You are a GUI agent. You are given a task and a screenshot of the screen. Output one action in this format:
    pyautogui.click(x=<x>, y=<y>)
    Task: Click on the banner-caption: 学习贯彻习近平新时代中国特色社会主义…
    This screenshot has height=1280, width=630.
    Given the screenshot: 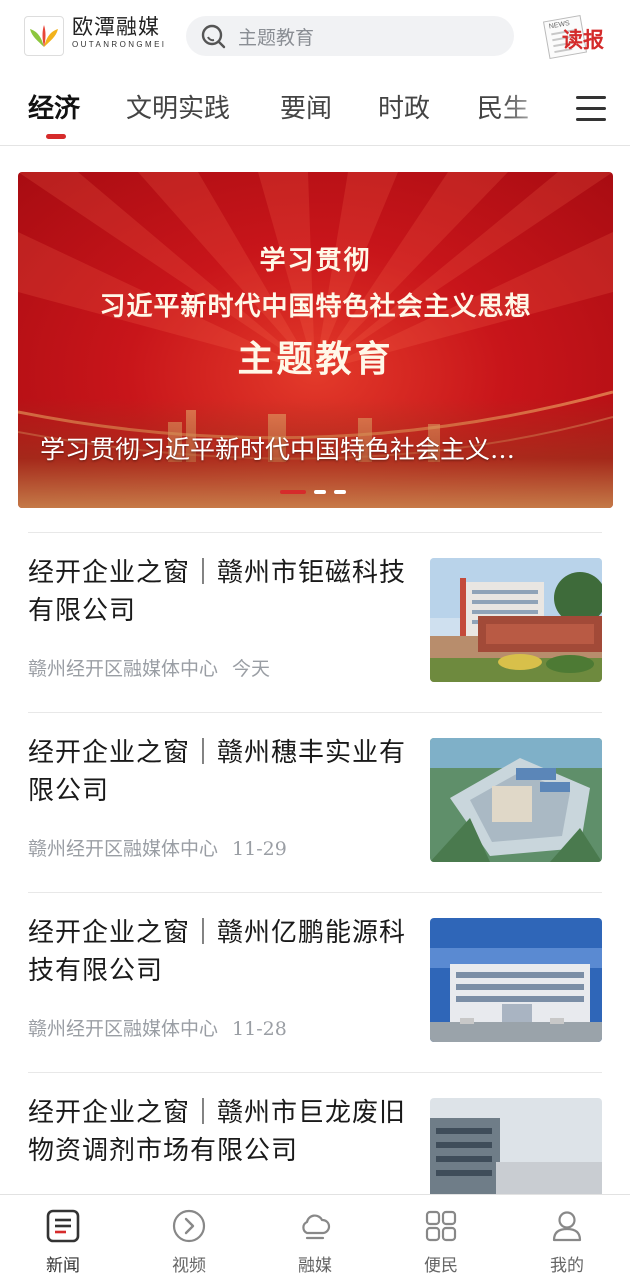 What is the action you would take?
    pyautogui.click(x=278, y=449)
    